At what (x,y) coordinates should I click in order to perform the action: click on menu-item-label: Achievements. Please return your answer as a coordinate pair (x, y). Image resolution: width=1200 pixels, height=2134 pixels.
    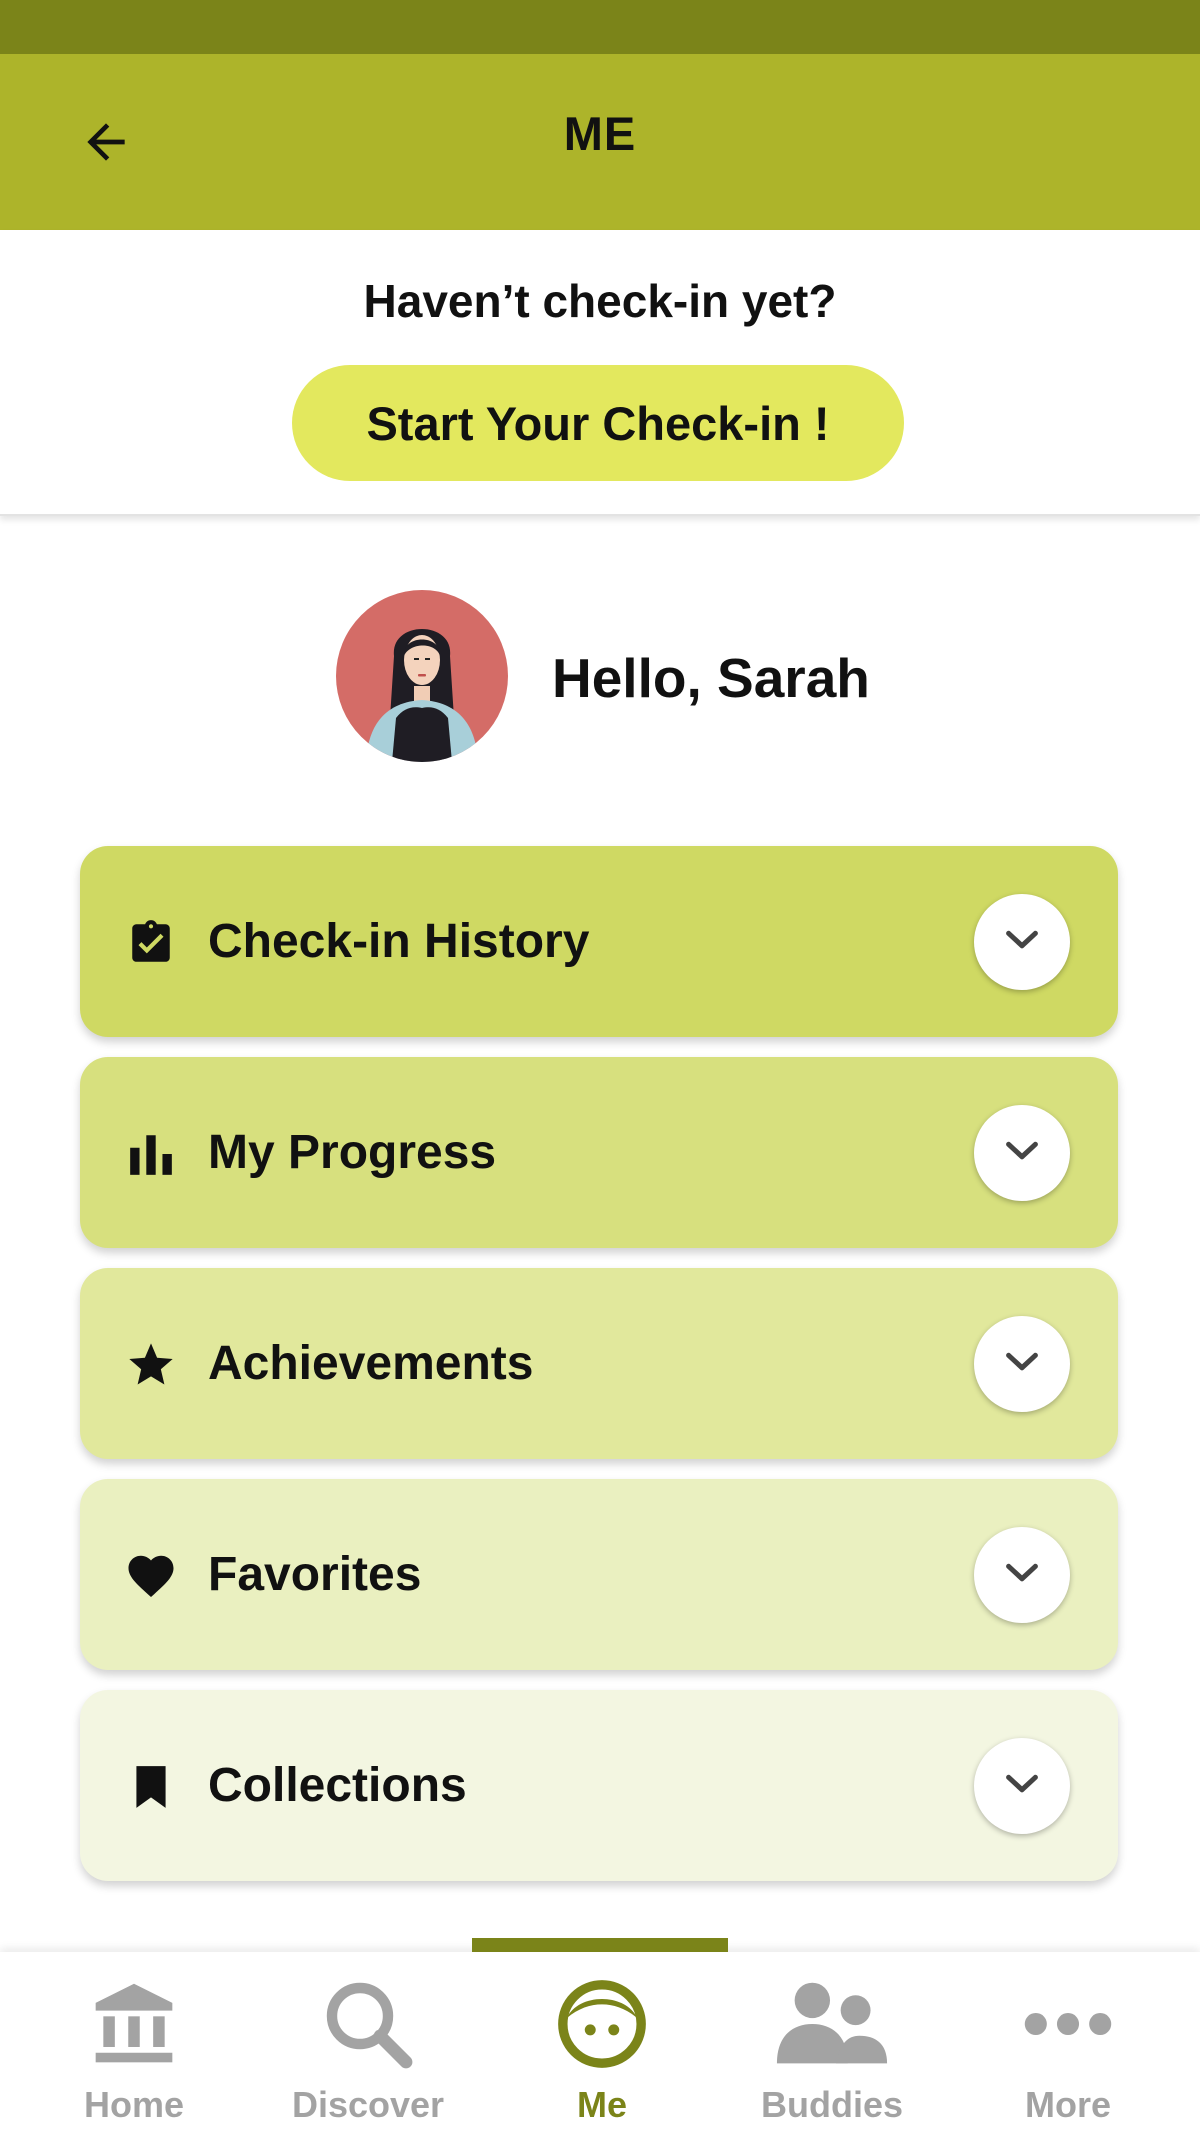
    Looking at the image, I should click on (371, 1363).